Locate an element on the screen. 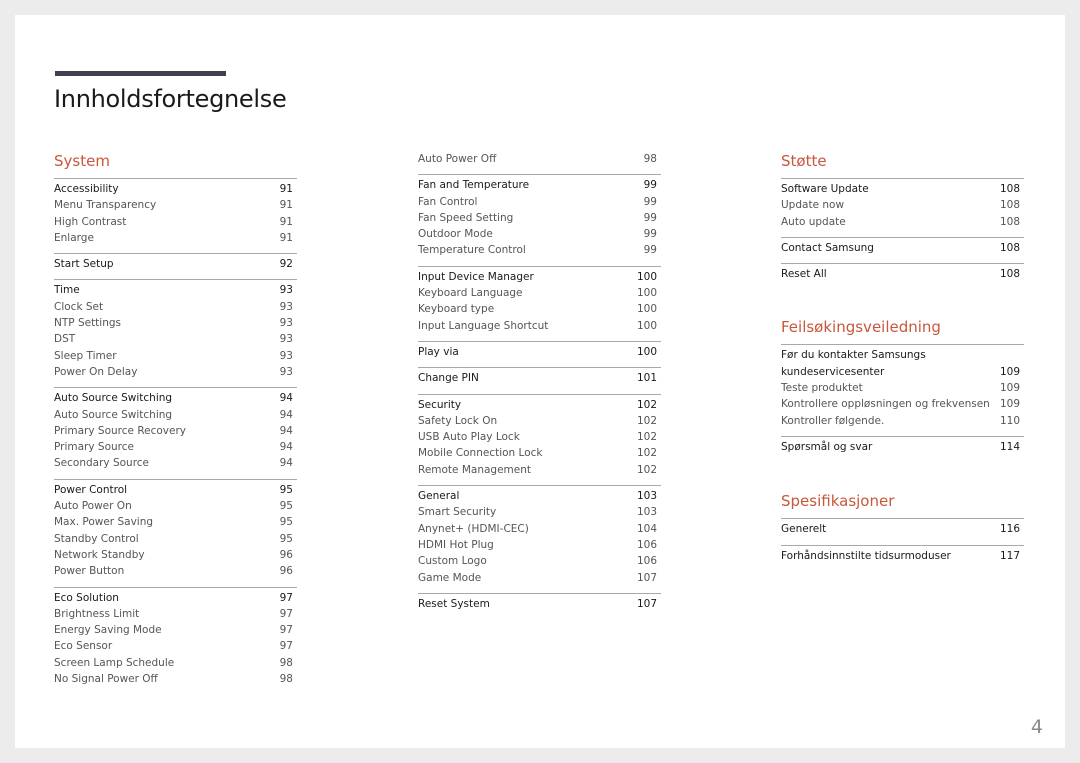 The width and height of the screenshot is (1080, 763). toc-entry-label: Primary Source Recovery is located at coordinates (120, 431).